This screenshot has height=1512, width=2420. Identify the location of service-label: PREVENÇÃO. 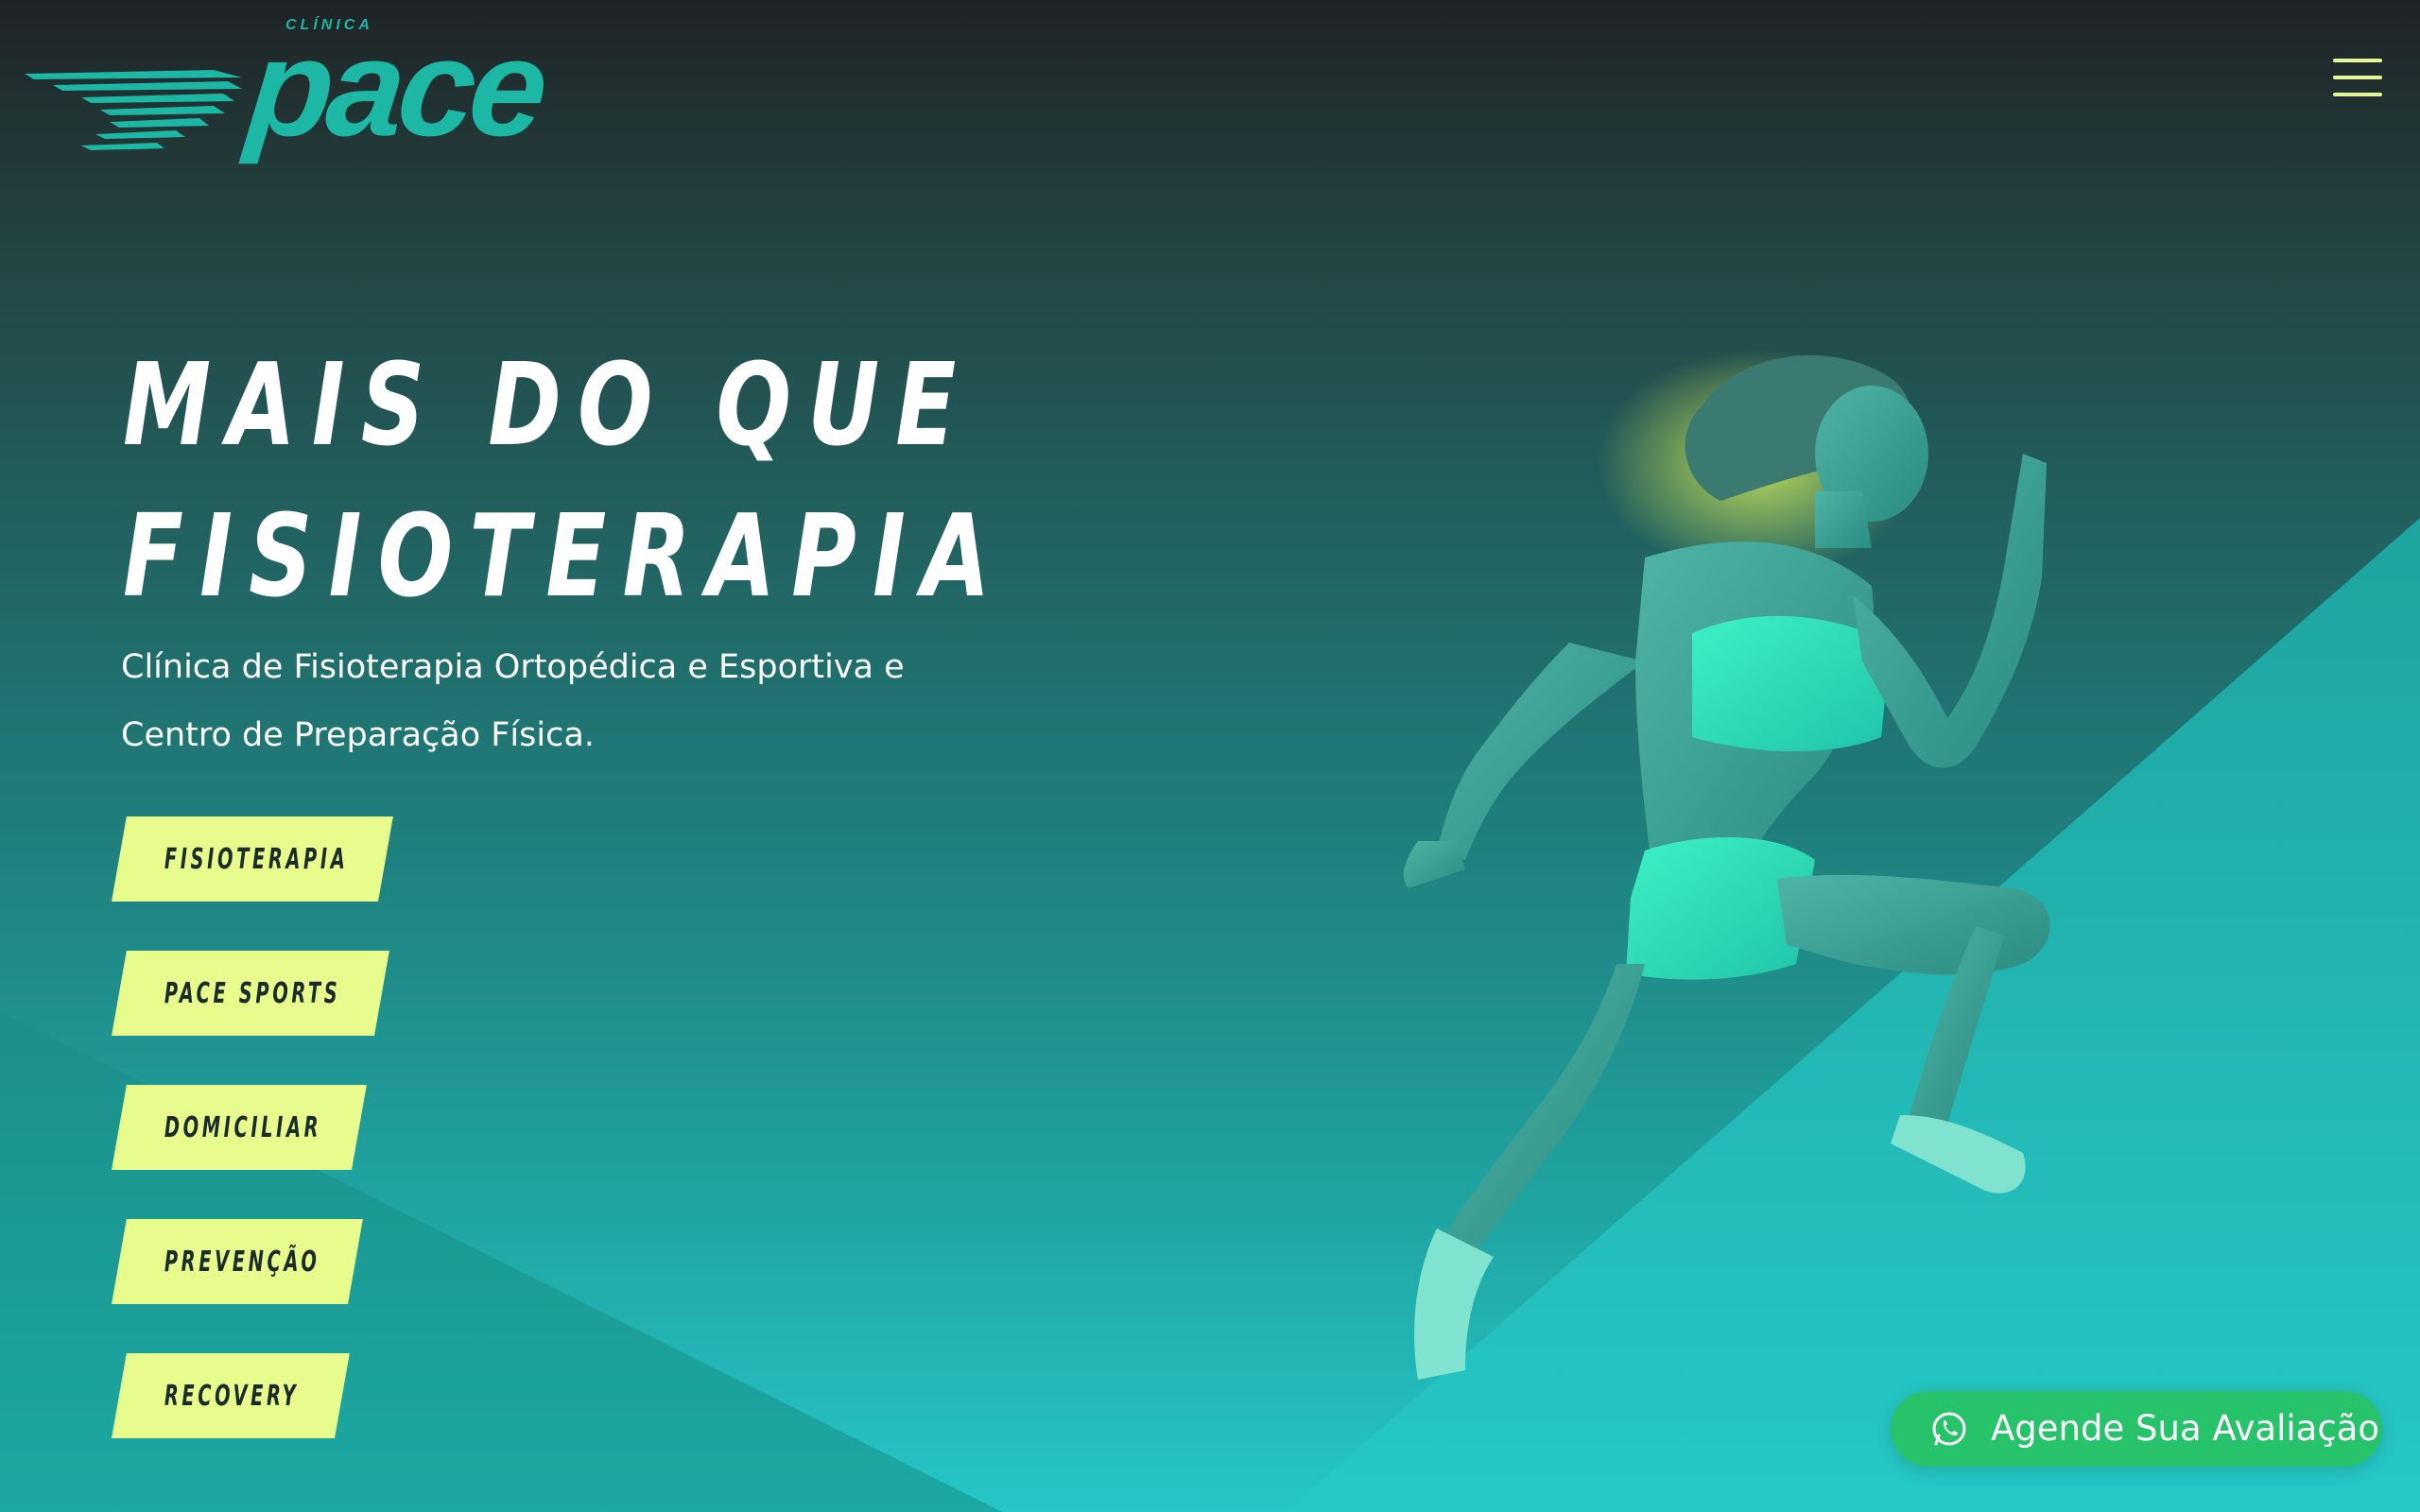
(250, 1262).